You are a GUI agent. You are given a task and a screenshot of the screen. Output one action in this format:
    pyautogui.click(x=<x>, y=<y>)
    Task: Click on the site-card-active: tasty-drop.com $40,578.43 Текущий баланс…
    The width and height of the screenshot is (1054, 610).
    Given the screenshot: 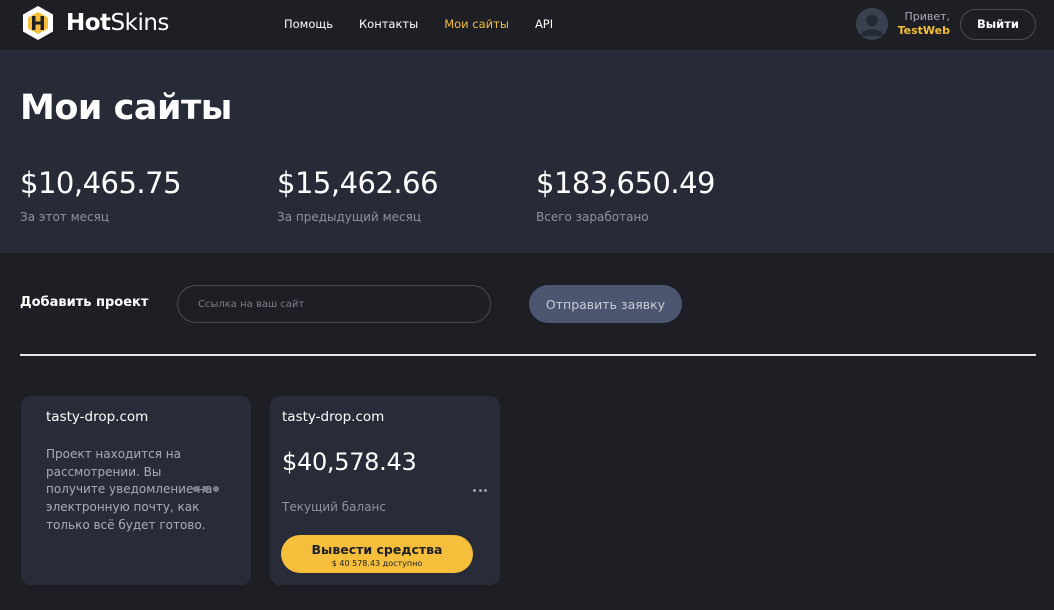 What is the action you would take?
    pyautogui.click(x=385, y=490)
    